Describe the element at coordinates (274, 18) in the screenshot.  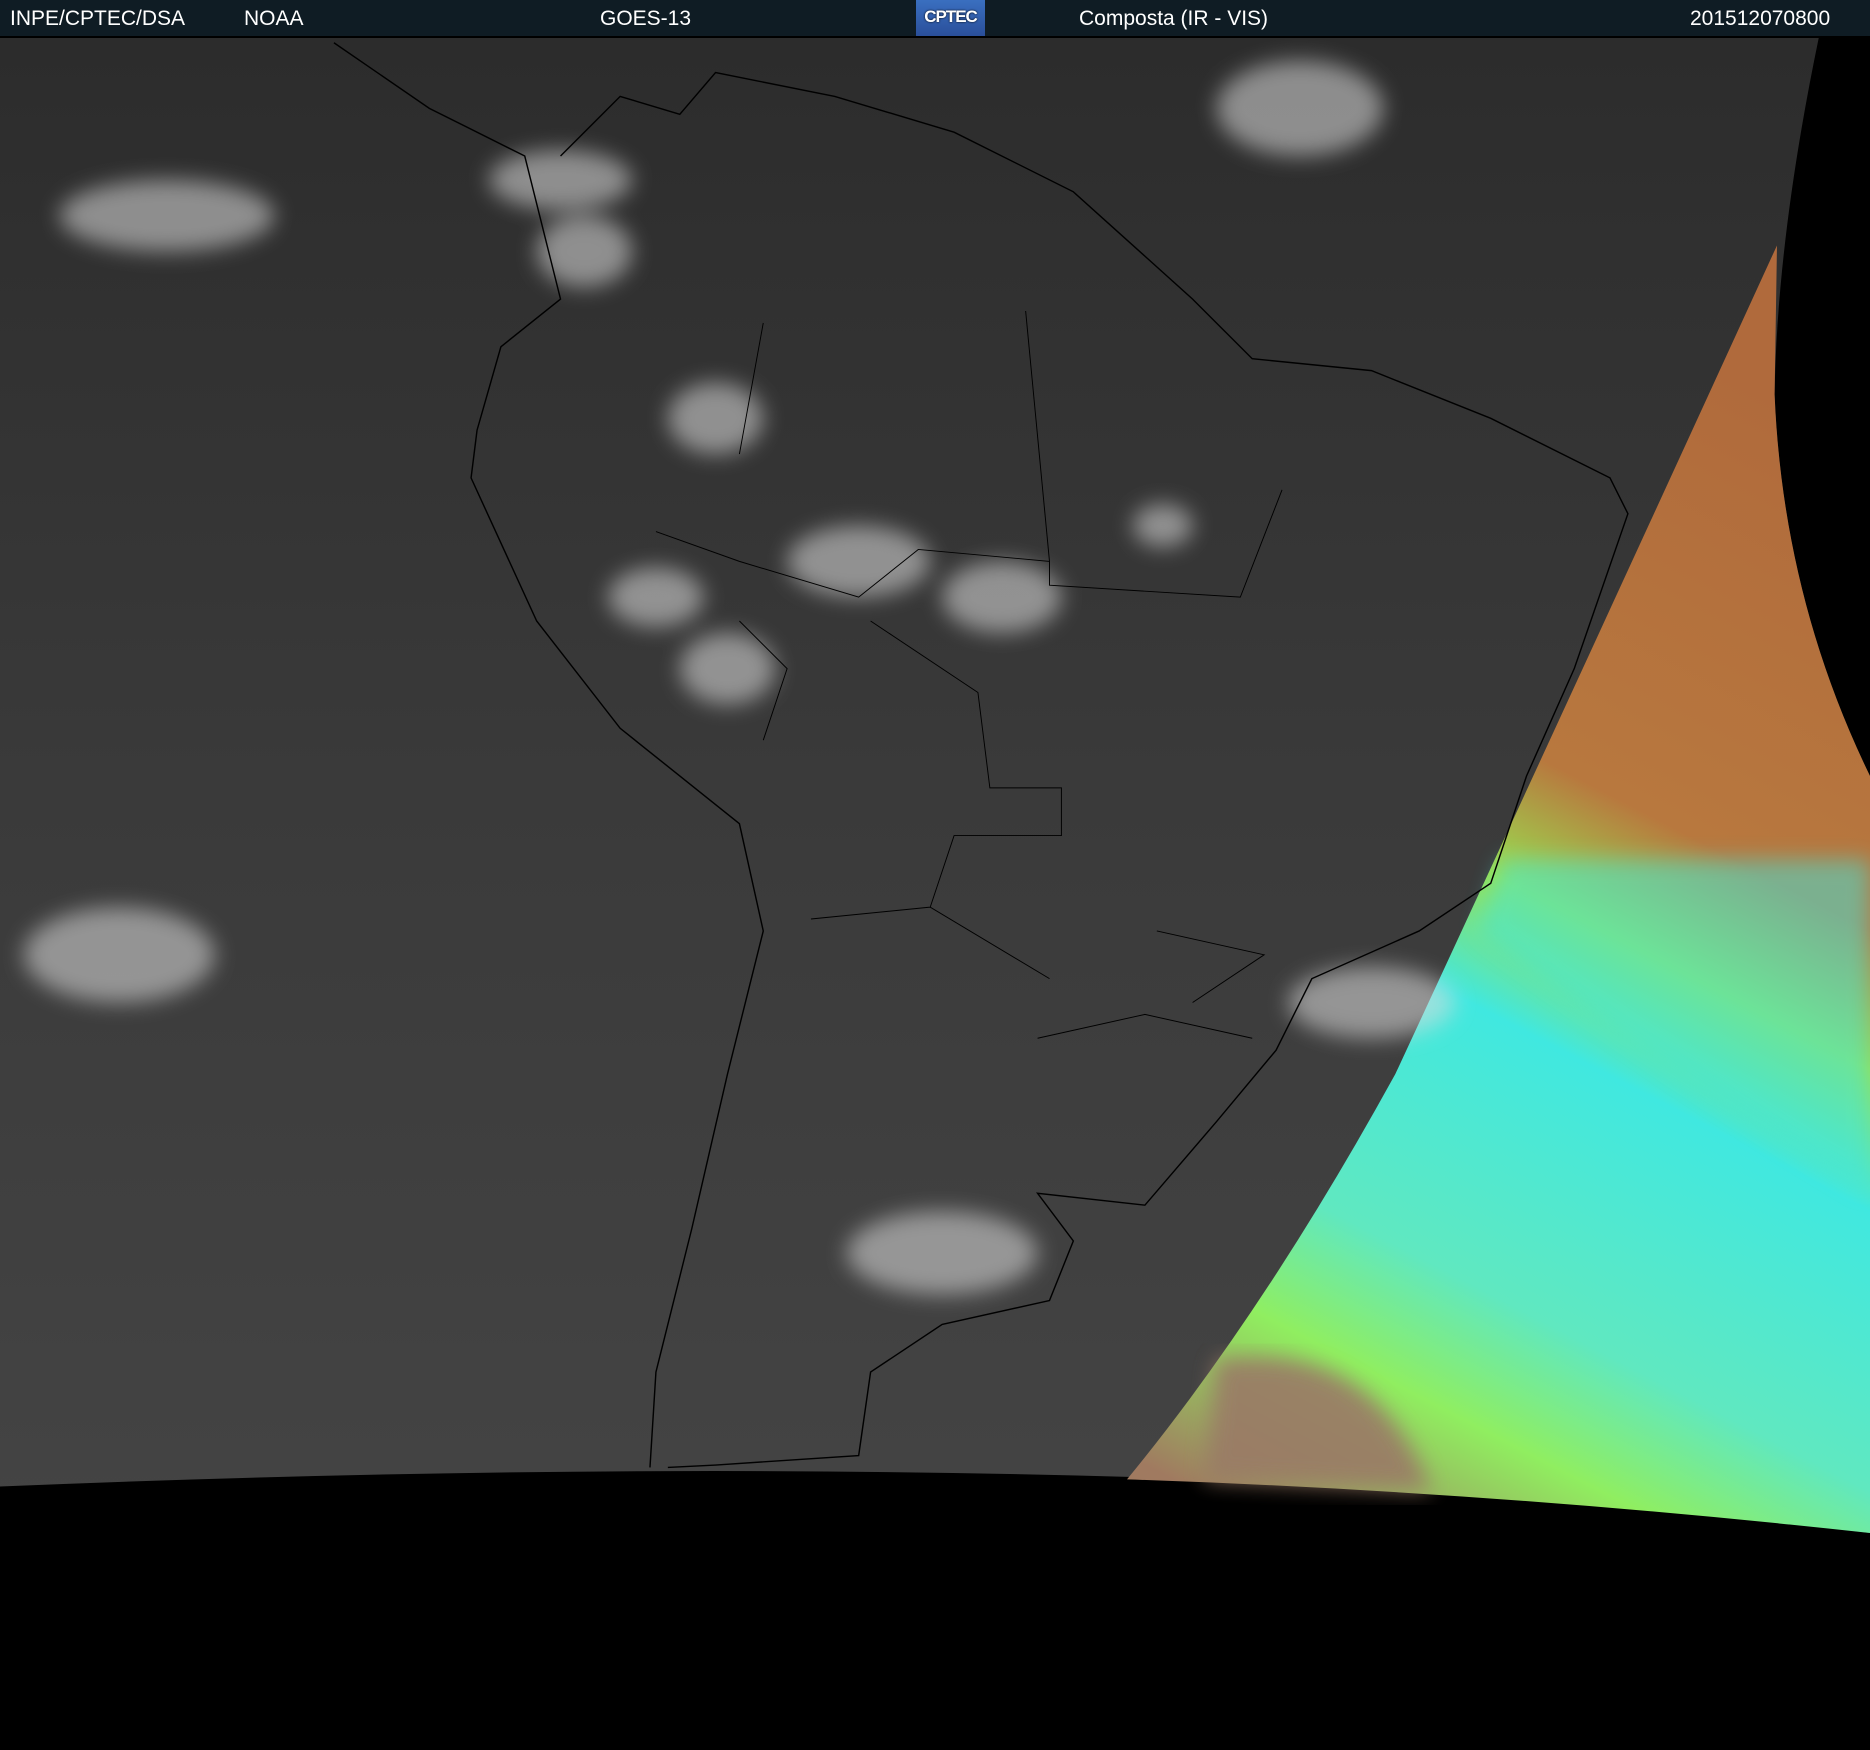
I see `agency-label: NOAA` at that location.